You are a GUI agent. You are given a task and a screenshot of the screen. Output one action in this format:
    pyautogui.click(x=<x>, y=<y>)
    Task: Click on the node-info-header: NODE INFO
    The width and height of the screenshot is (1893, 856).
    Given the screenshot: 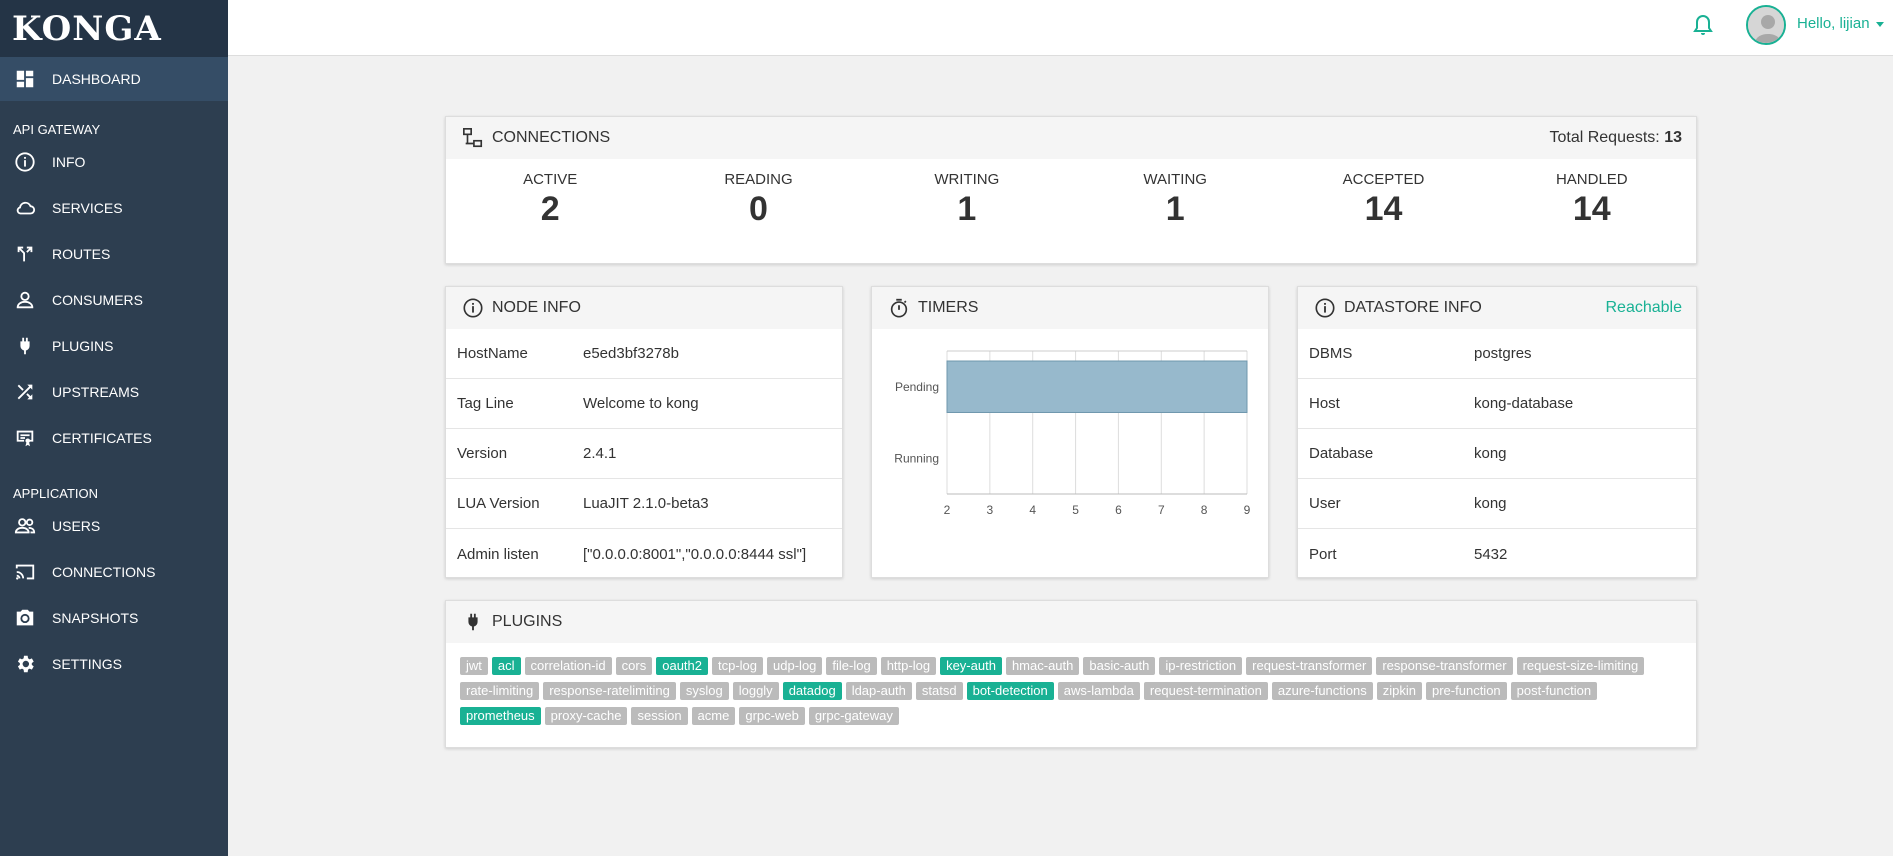 What is the action you would take?
    pyautogui.click(x=644, y=308)
    